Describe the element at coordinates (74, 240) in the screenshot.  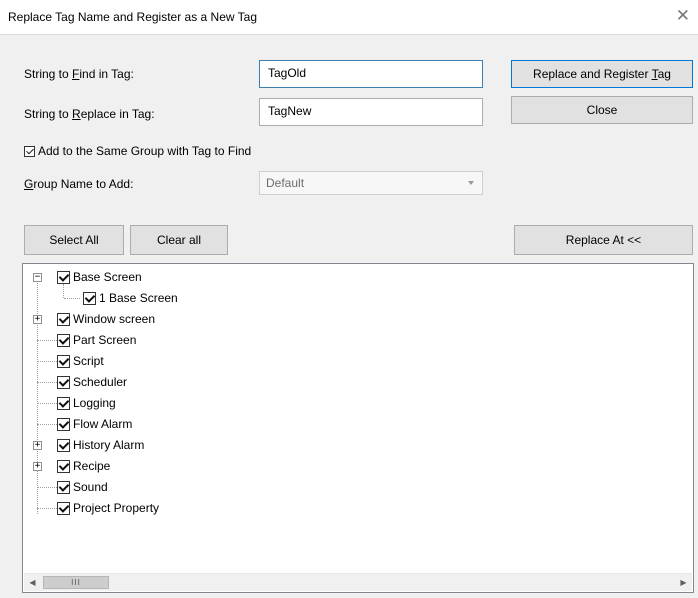
I see `select-all-button: Select All` at that location.